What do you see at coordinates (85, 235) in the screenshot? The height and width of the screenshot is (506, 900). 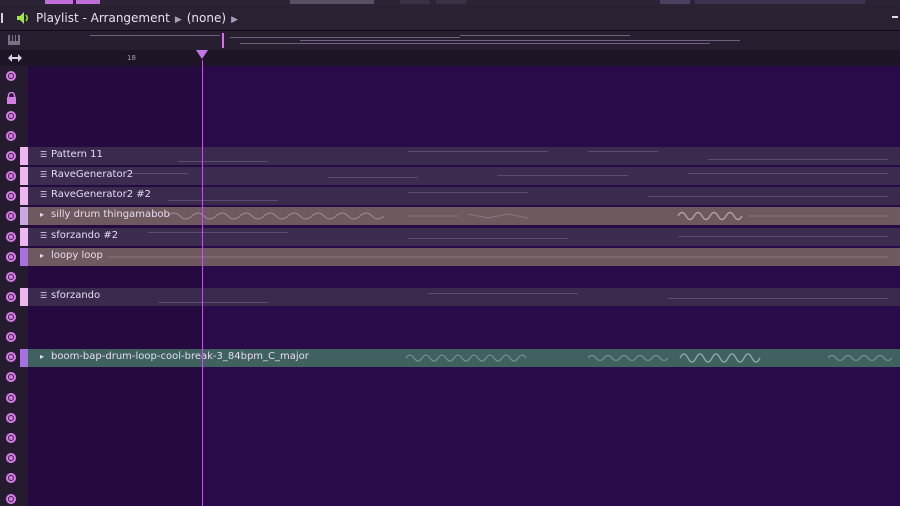 I see `clip-name: sforzando #2` at bounding box center [85, 235].